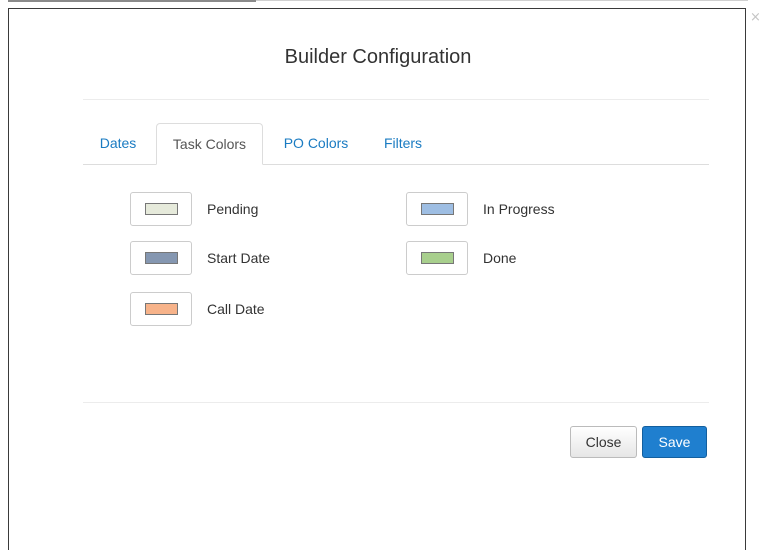 The width and height of the screenshot is (762, 550). I want to click on tab-filters: Filters, so click(403, 143).